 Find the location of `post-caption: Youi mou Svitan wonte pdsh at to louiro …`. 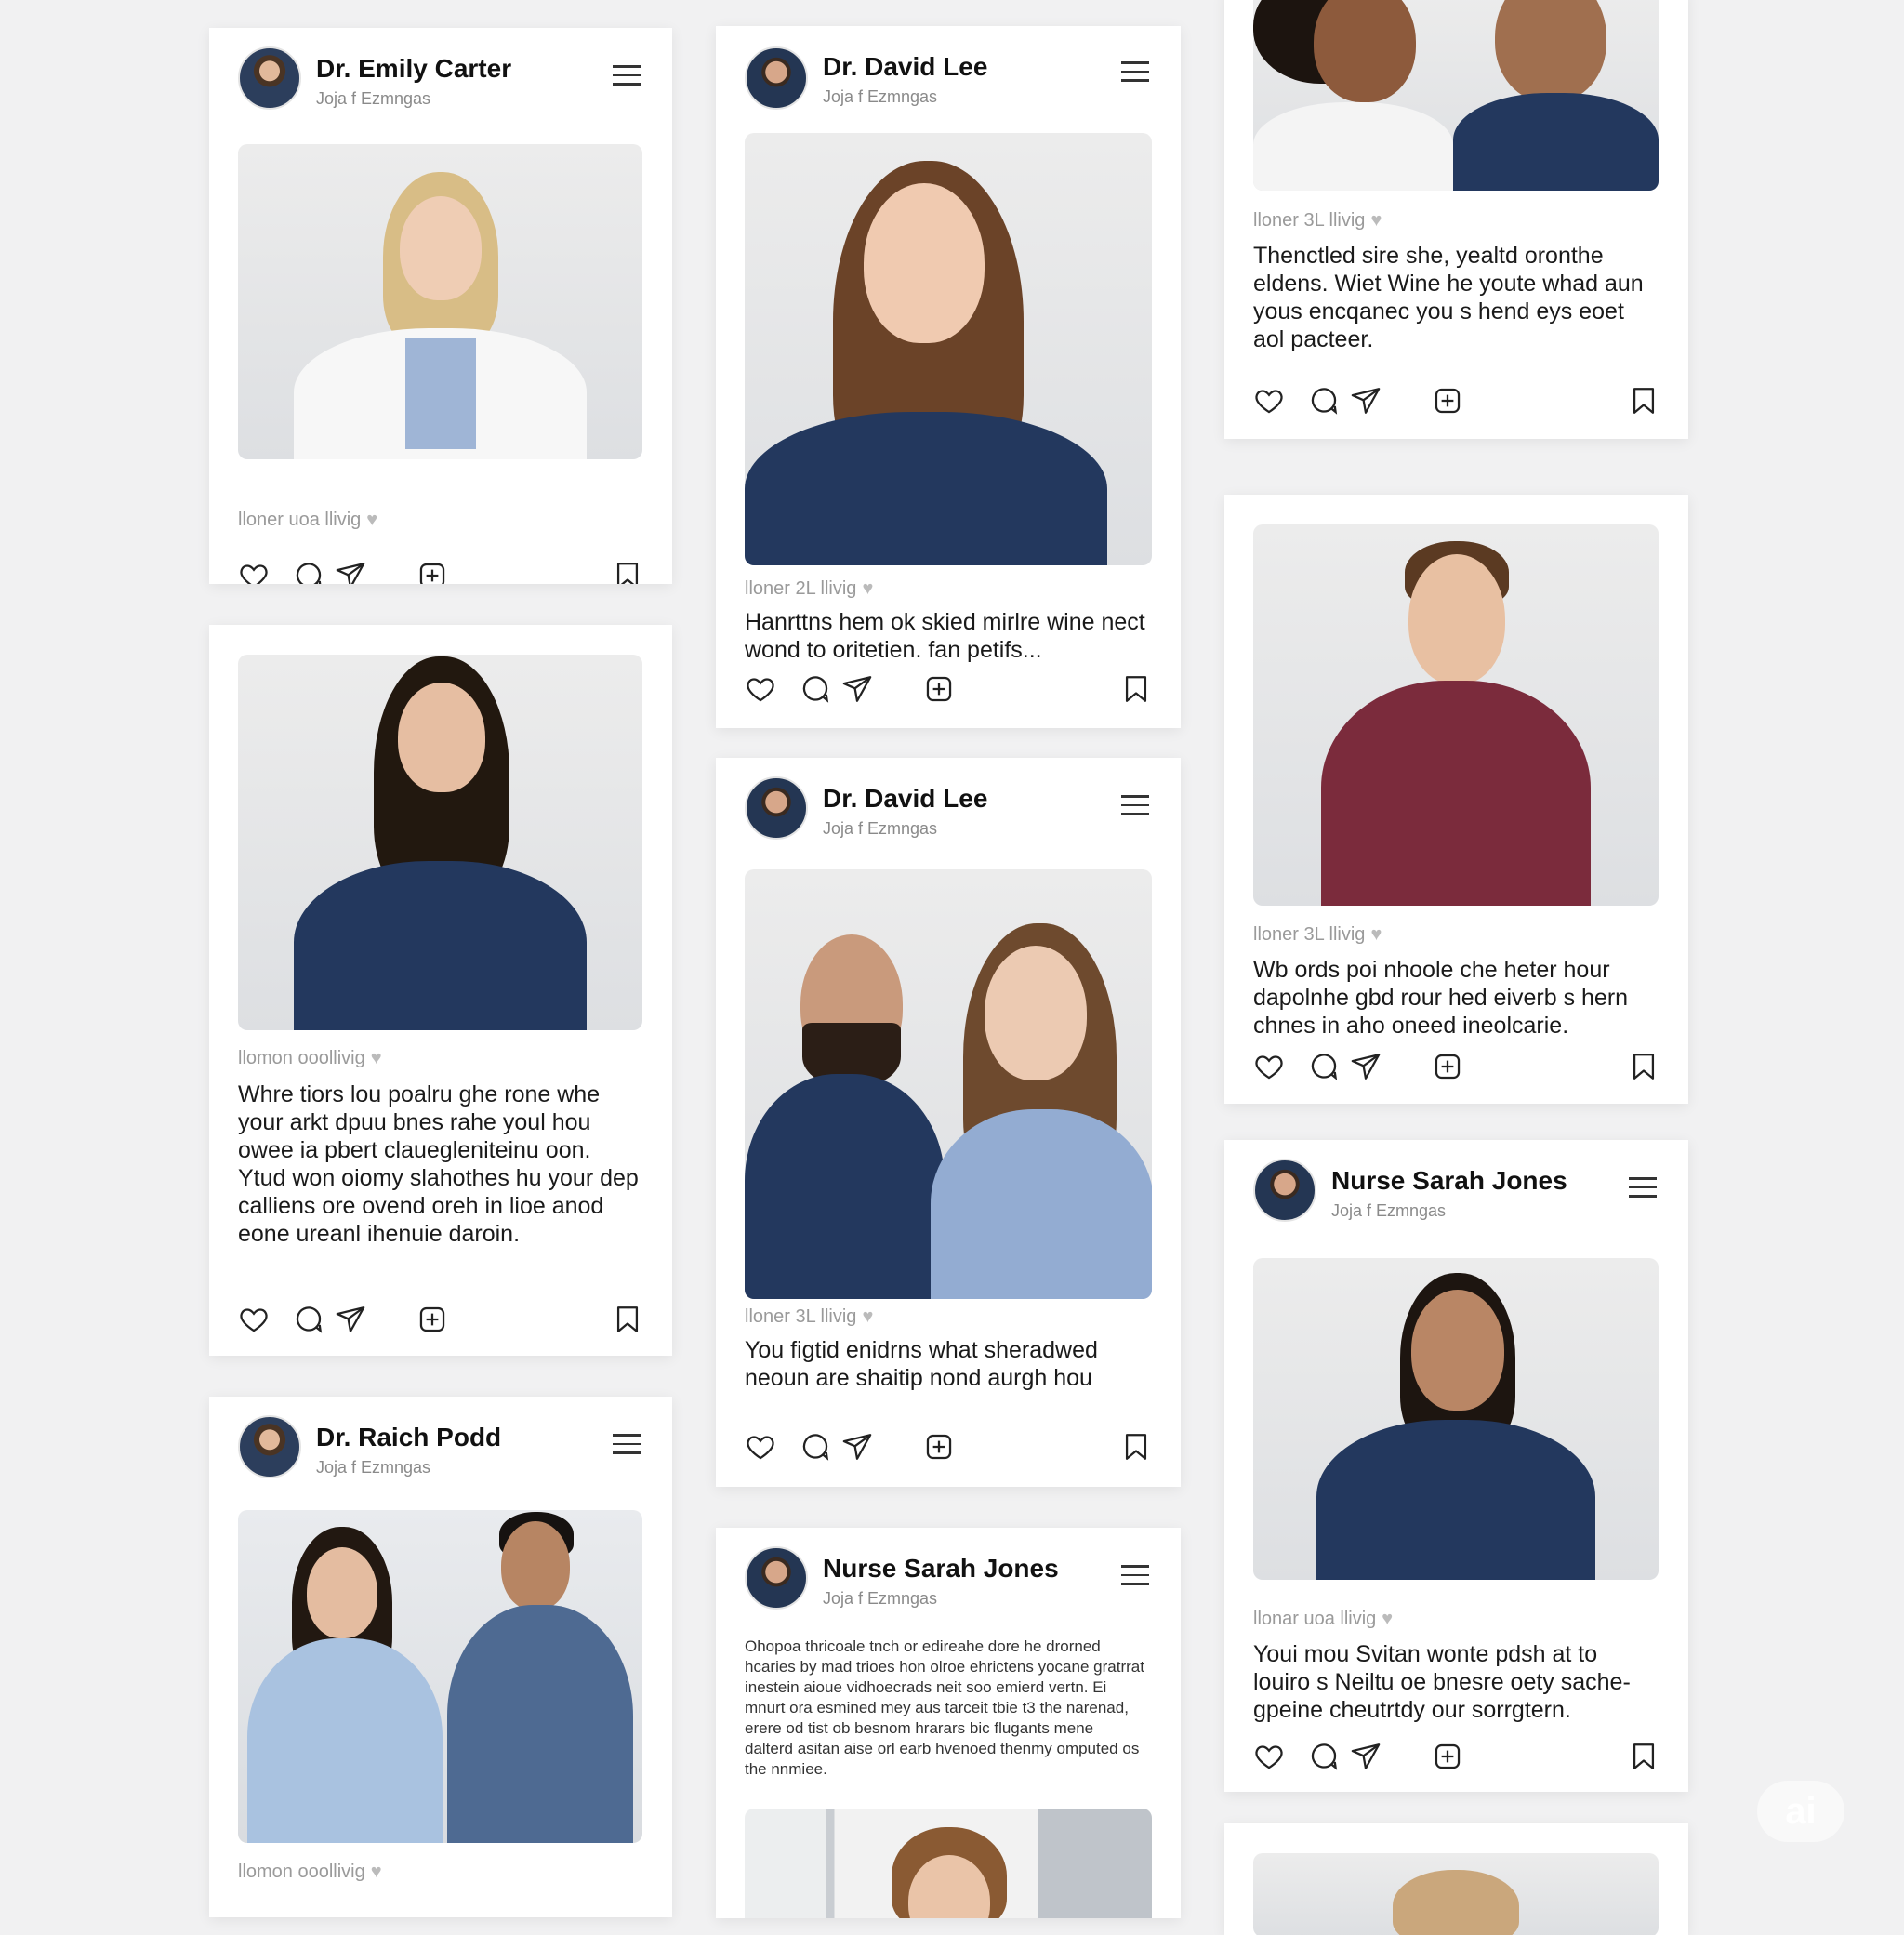

post-caption: Youi mou Svitan wonte pdsh at to louiro … is located at coordinates (1442, 1682).